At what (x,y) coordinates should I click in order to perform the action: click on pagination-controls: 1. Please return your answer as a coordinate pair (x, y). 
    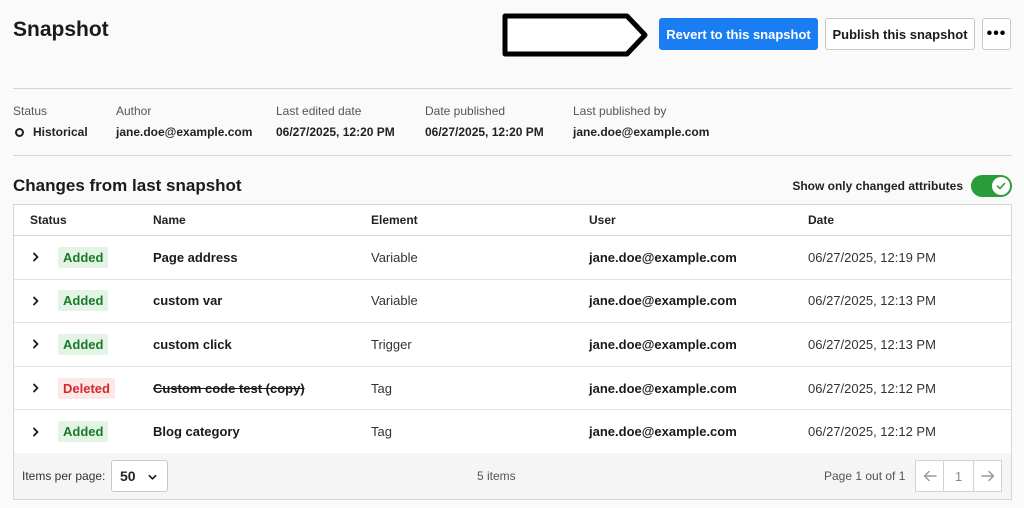
    Looking at the image, I should click on (958, 476).